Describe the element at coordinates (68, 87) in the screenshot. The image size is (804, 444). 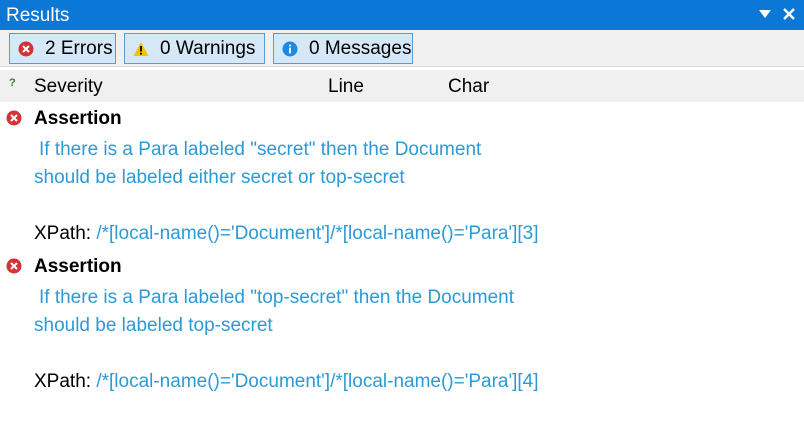
I see `column-severity: Severity` at that location.